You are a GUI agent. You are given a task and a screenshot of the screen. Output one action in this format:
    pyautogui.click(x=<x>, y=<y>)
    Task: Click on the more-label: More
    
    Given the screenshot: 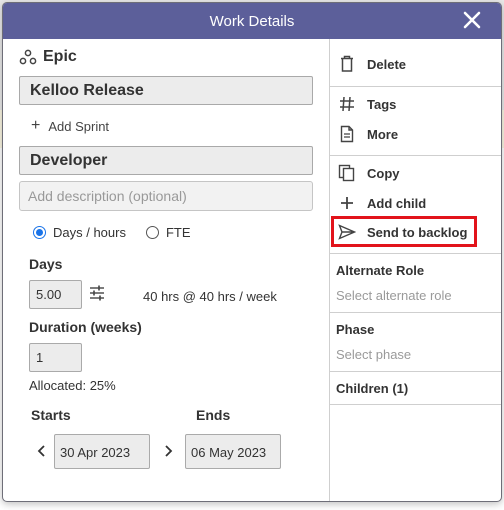 What is the action you would take?
    pyautogui.click(x=383, y=134)
    